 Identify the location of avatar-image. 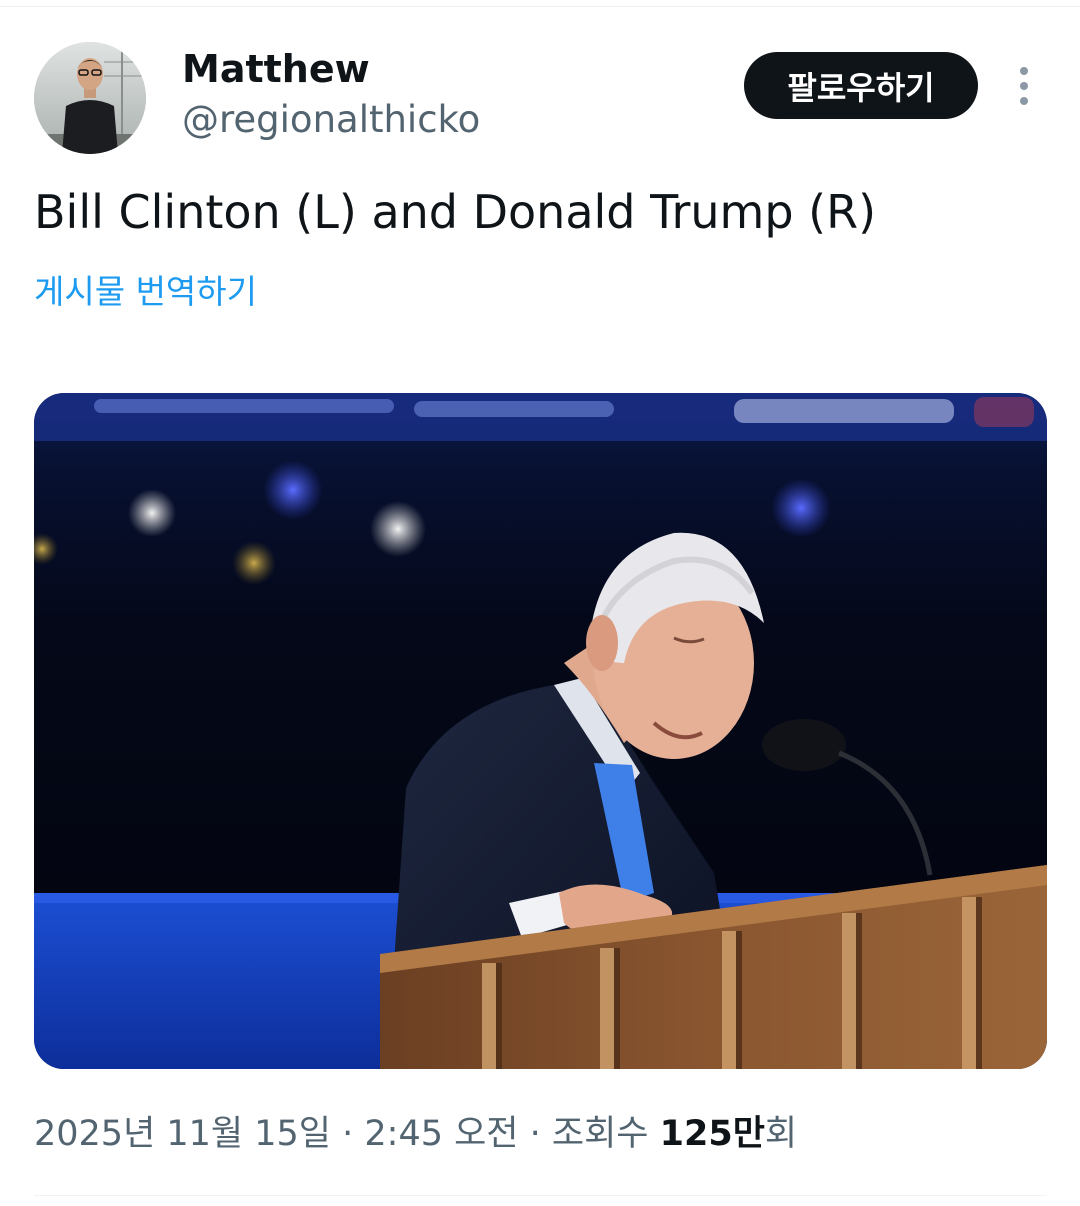
(90, 98).